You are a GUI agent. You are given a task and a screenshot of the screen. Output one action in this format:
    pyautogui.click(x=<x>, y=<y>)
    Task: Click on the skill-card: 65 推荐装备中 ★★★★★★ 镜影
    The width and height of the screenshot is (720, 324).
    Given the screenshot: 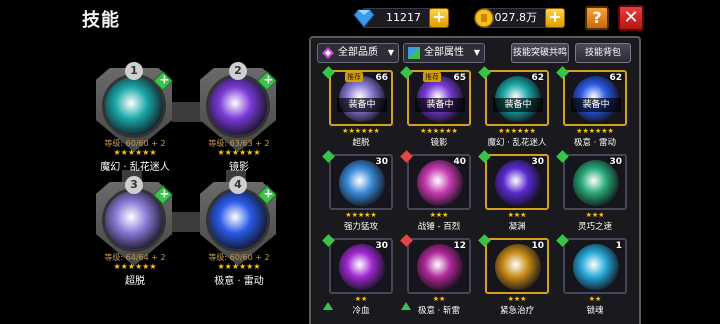 What is the action you would take?
    pyautogui.click(x=435, y=107)
    